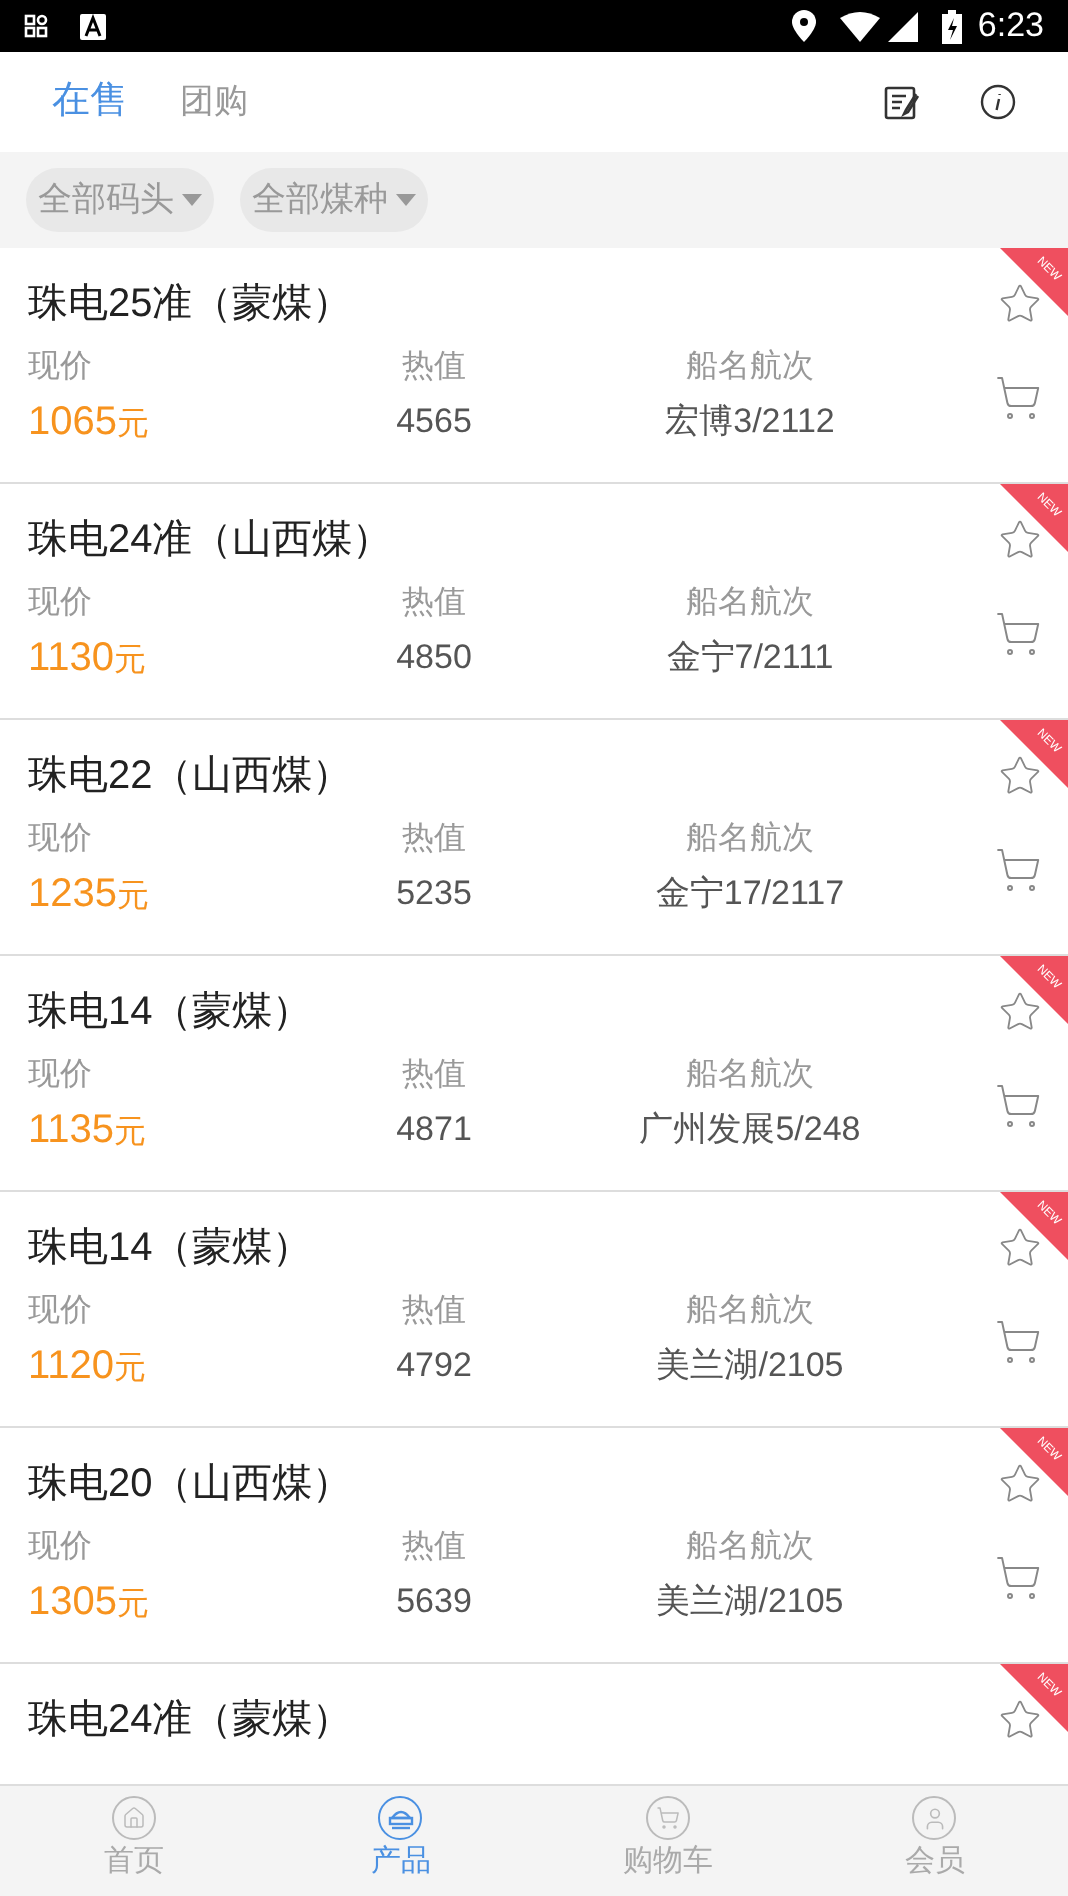 The height and width of the screenshot is (1896, 1068). What do you see at coordinates (36, 26) in the screenshot?
I see `grid-icon` at bounding box center [36, 26].